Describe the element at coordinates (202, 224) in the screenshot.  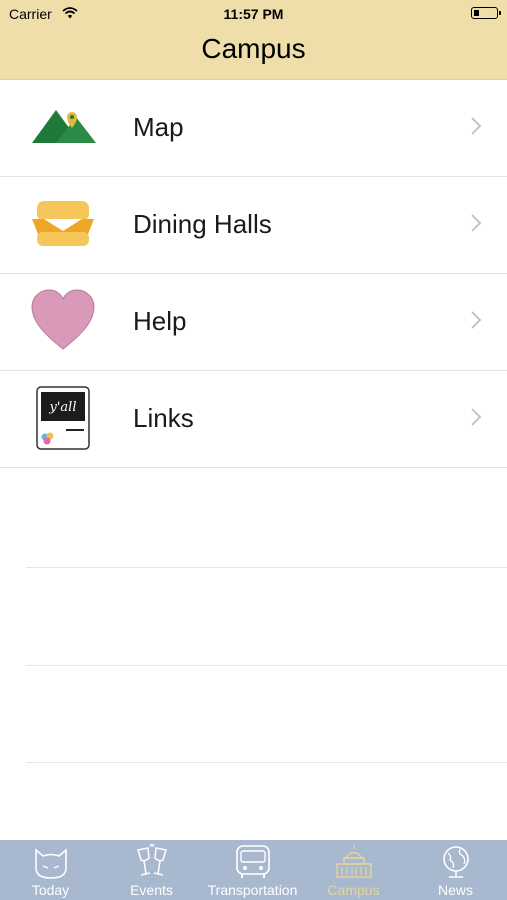
I see `list-item-label: Dining Halls` at that location.